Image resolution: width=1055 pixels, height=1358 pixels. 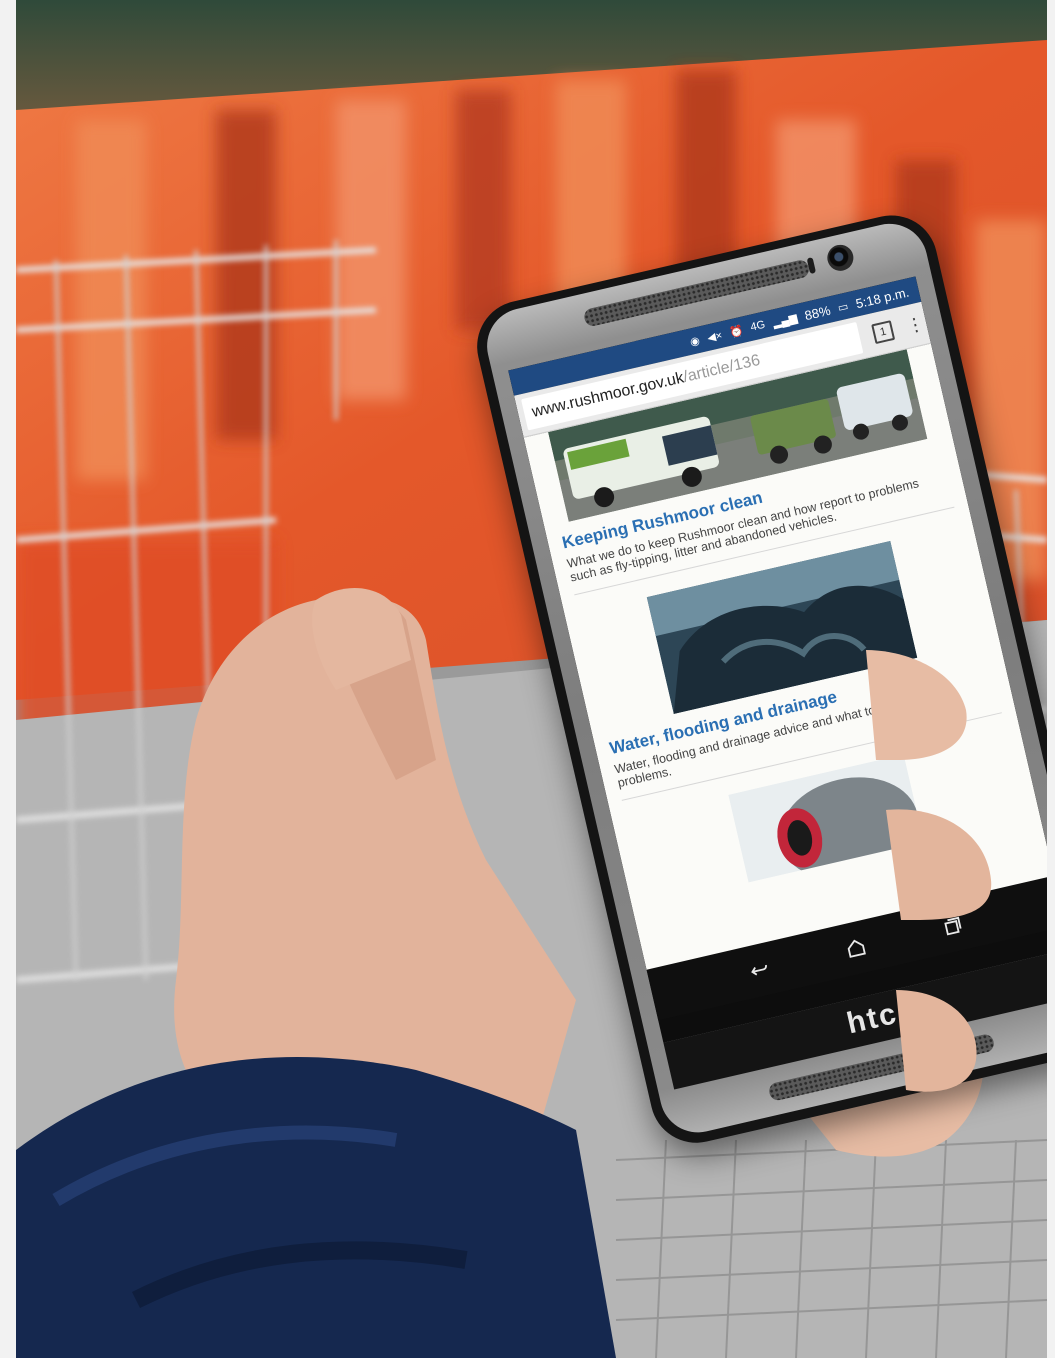 I want to click on tab-switcher-button: 1, so click(x=883, y=332).